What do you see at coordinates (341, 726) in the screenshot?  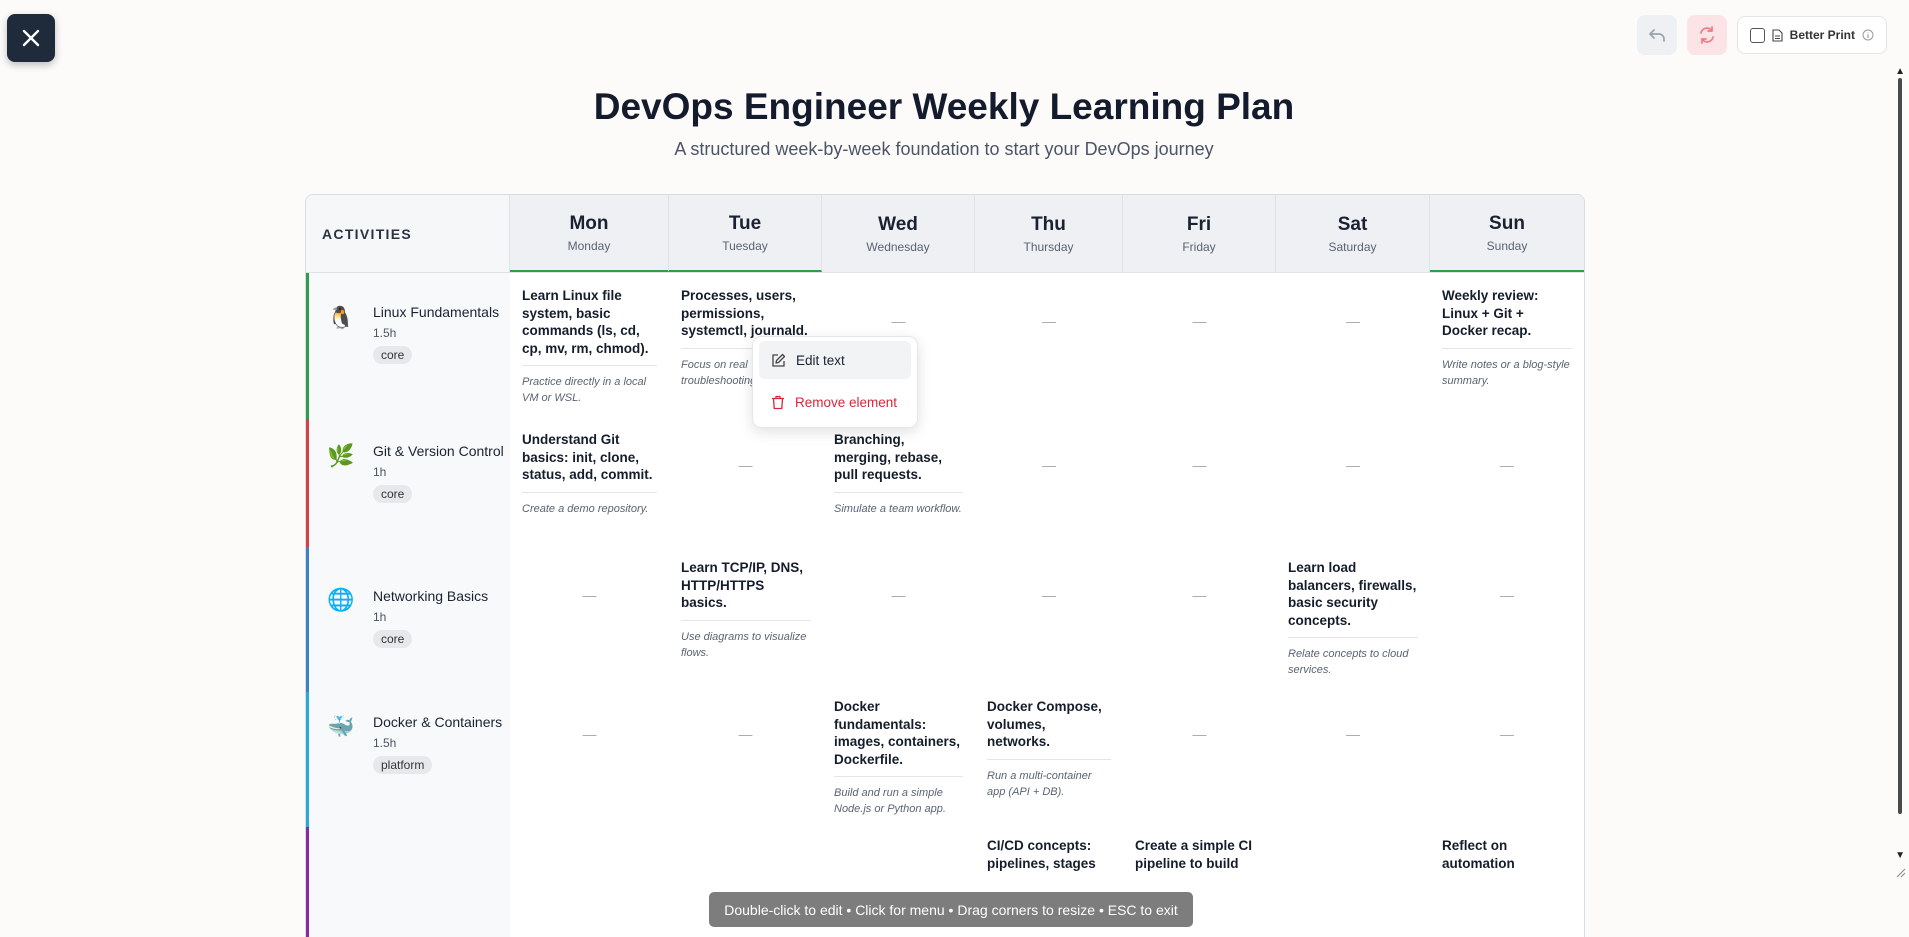 I see `whale-icon: 🐳` at bounding box center [341, 726].